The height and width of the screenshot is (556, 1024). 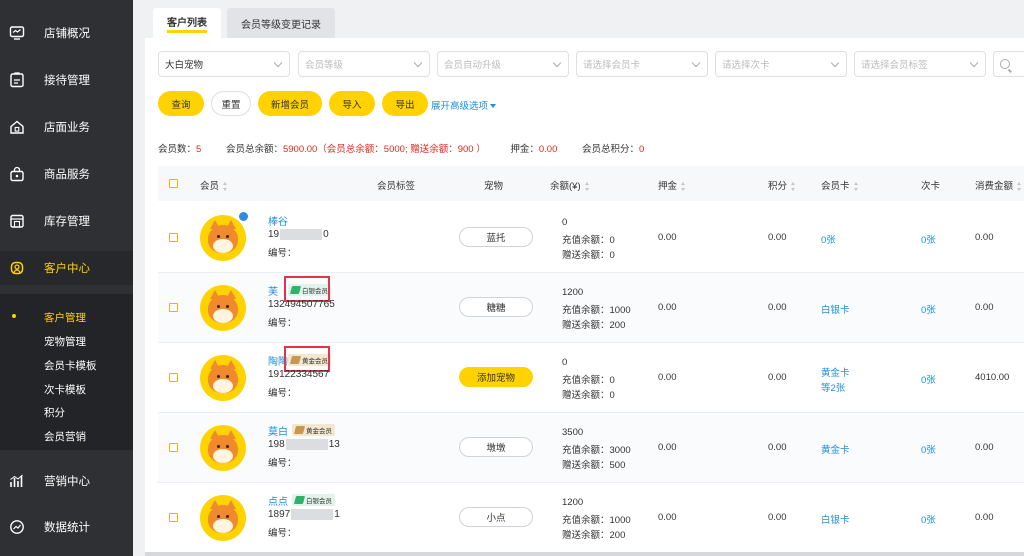 What do you see at coordinates (66, 174) in the screenshot?
I see `sidebar-item-goods-services: 商品服务` at bounding box center [66, 174].